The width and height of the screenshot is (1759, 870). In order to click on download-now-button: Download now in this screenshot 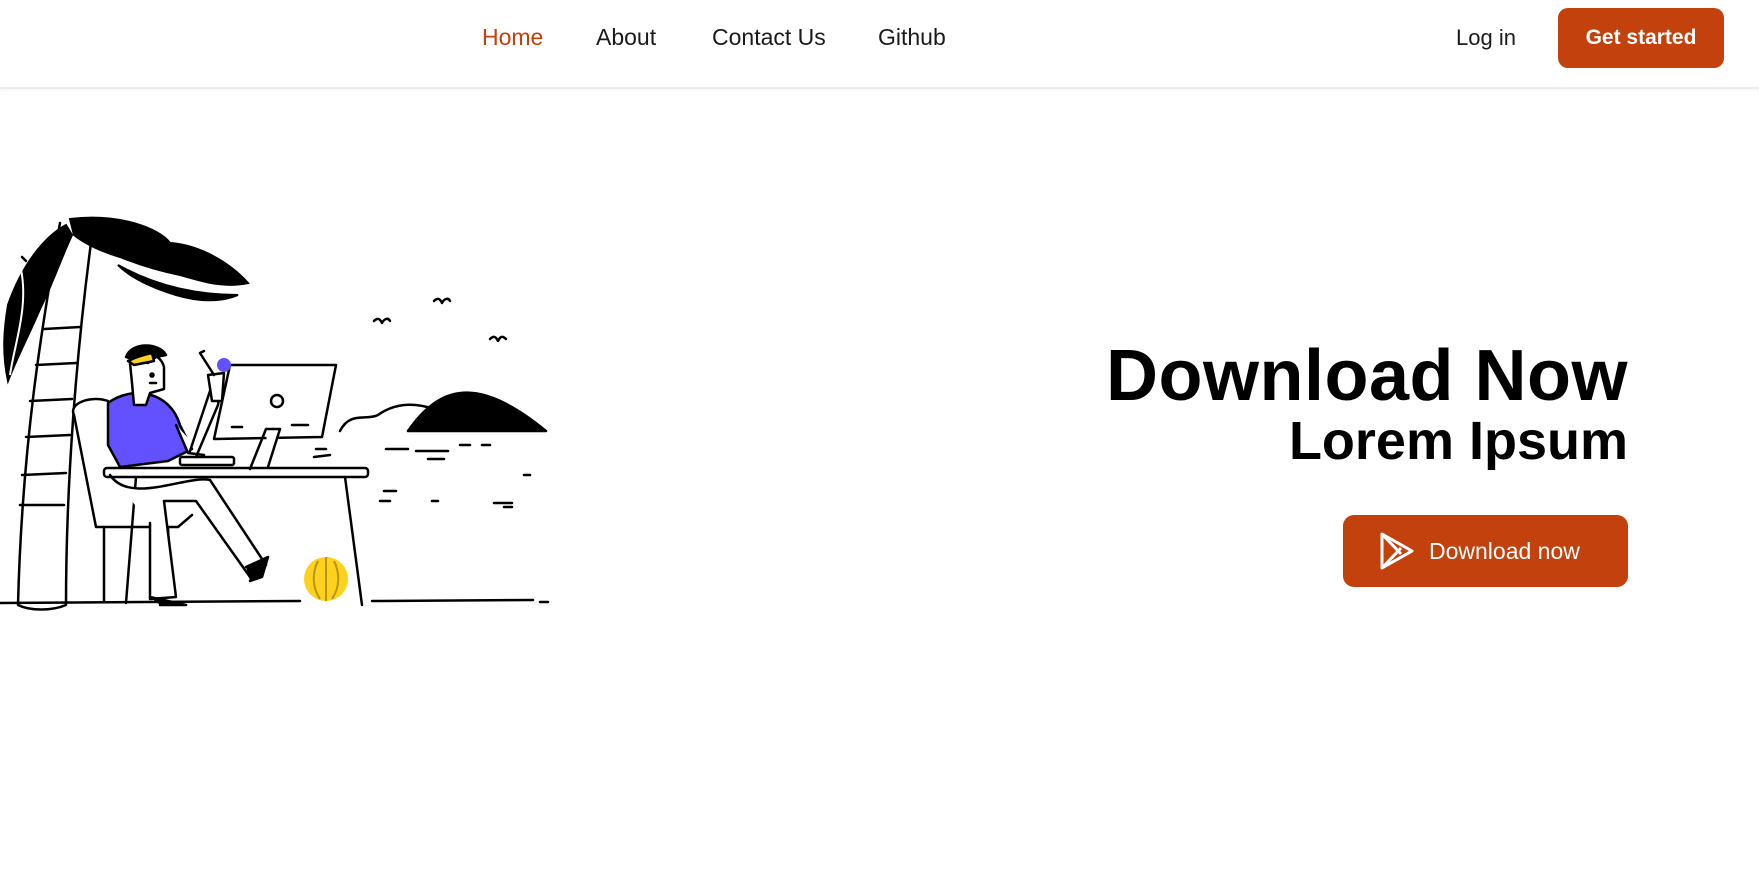, I will do `click(1485, 551)`.